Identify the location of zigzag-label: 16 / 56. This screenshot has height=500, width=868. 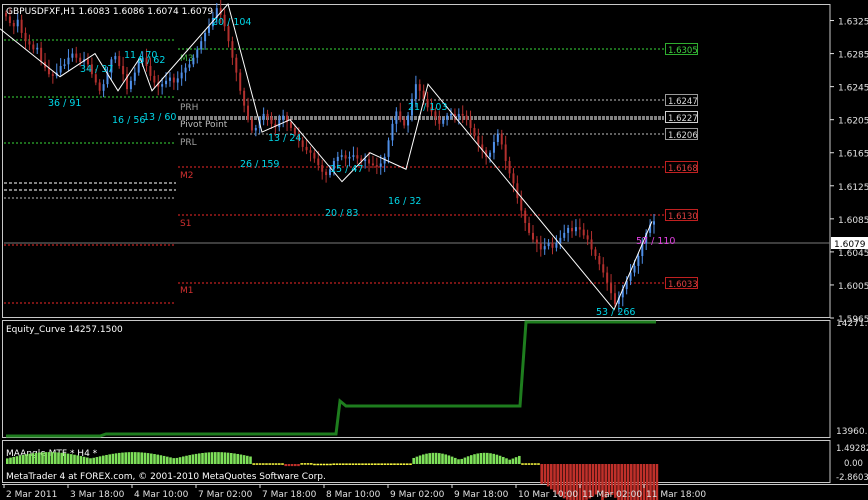
(128, 120).